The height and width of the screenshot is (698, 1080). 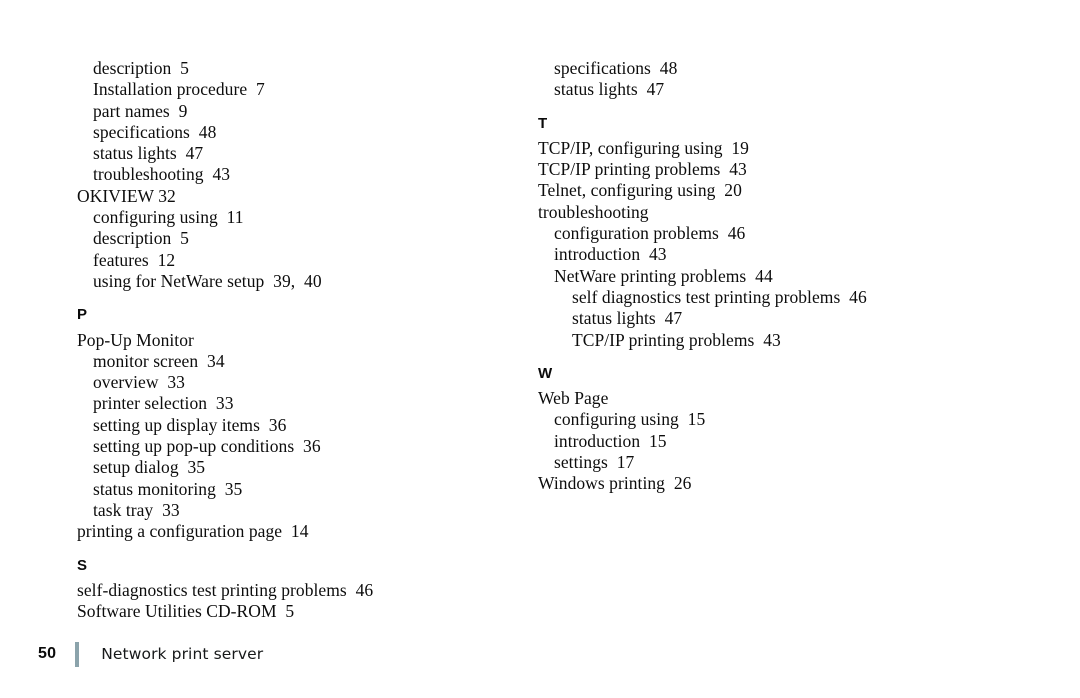 I want to click on index-entry: overview 33, so click(x=139, y=382).